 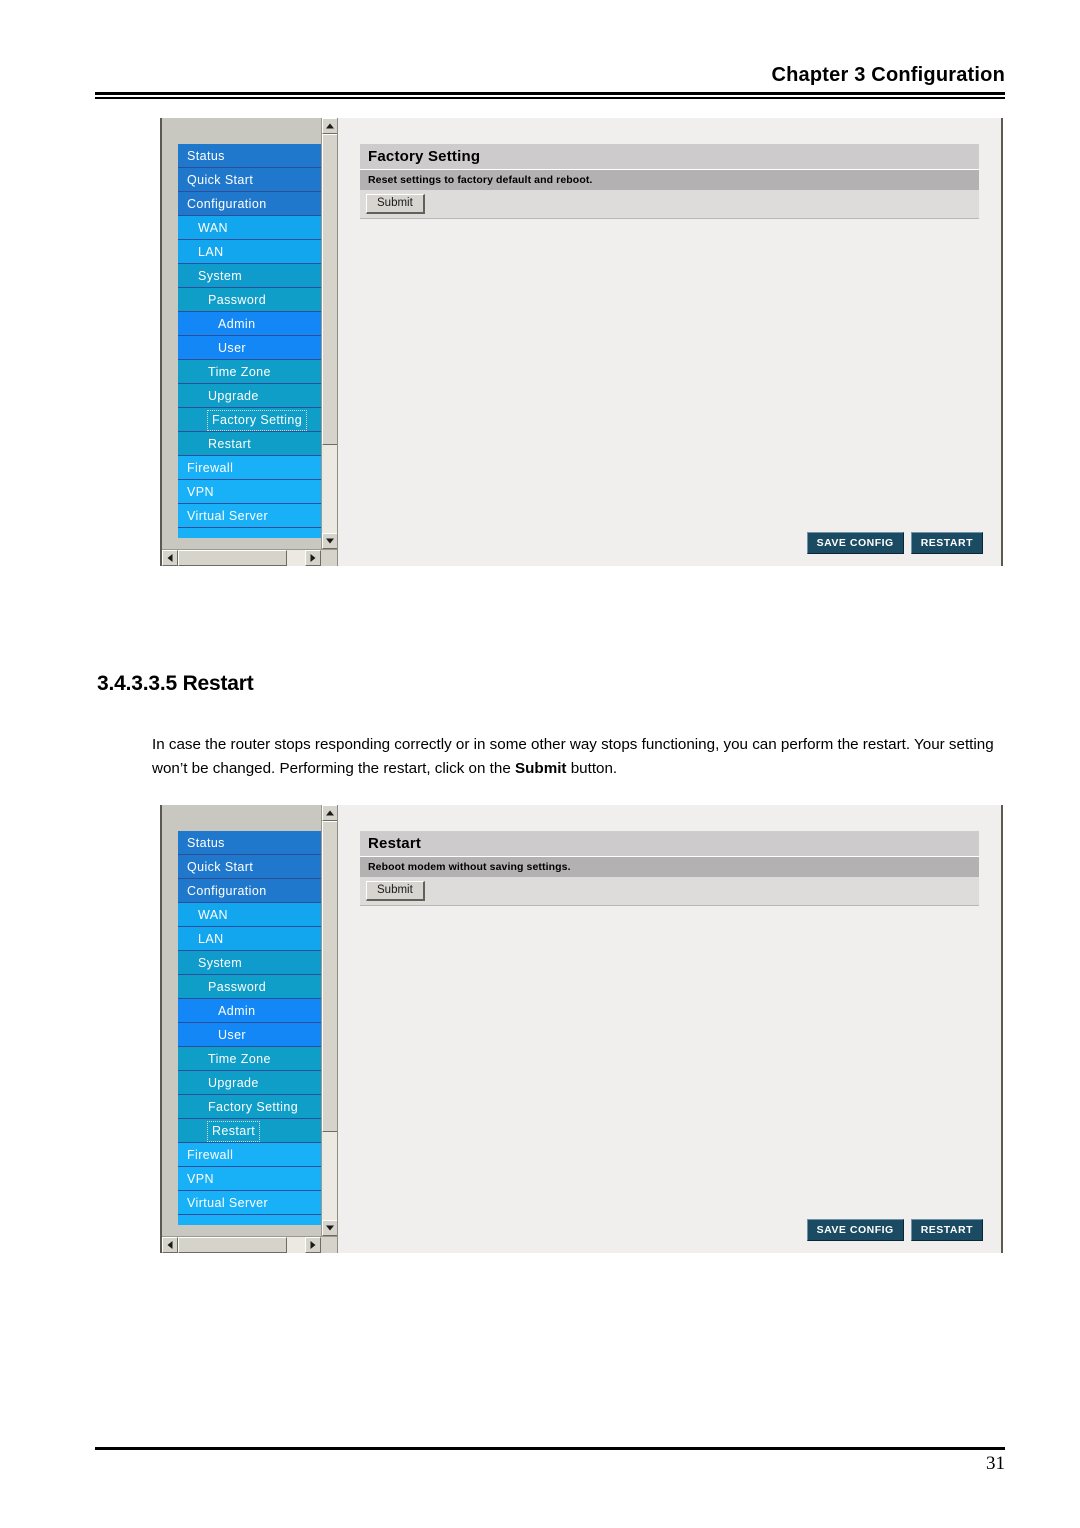 I want to click on nav-item-label: Time Zone, so click(x=239, y=1059).